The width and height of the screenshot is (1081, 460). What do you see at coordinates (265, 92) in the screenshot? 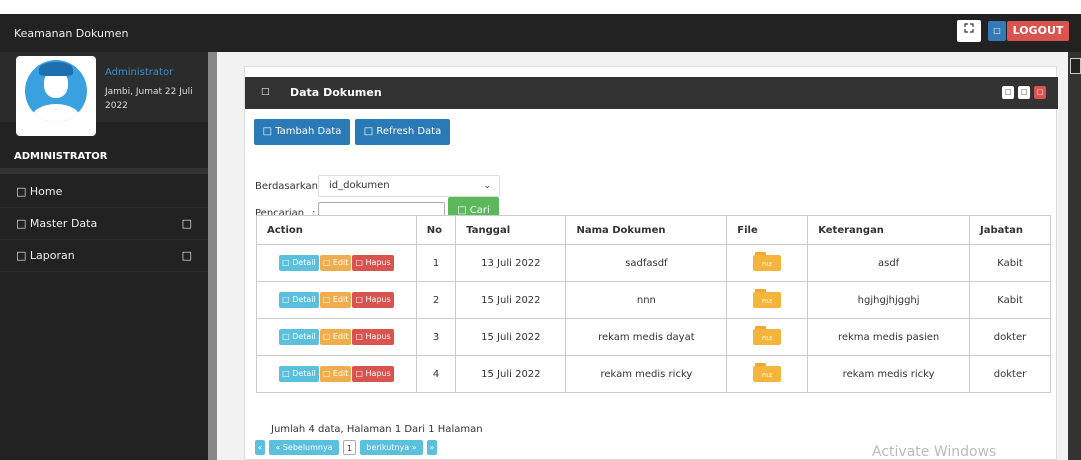
I see `panel-title-icon: □` at bounding box center [265, 92].